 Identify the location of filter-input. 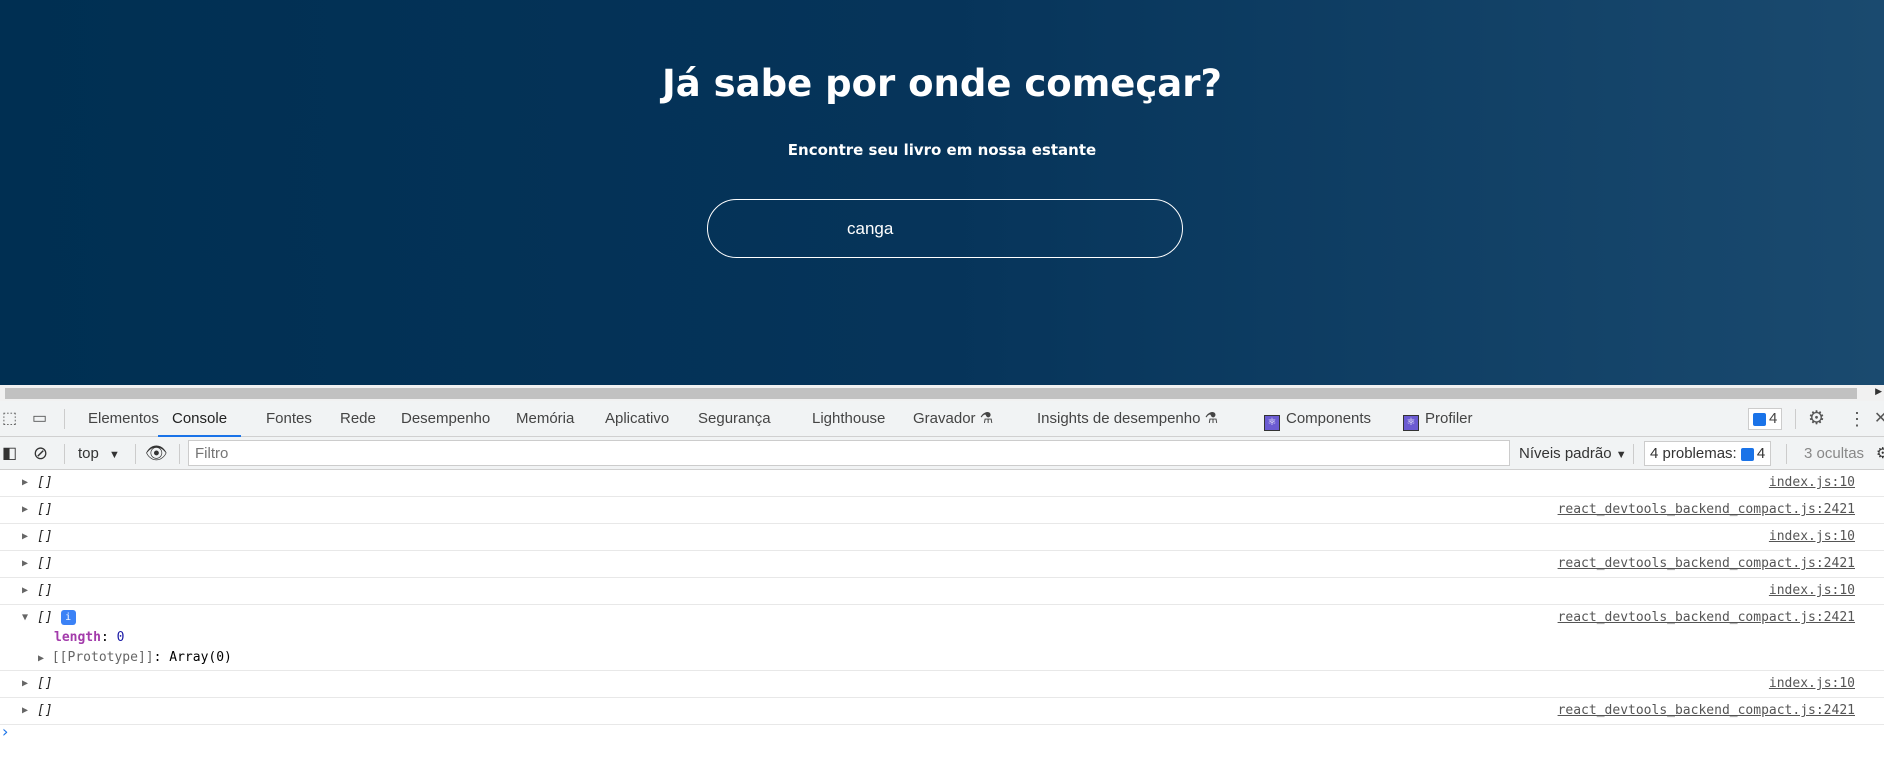
(849, 453).